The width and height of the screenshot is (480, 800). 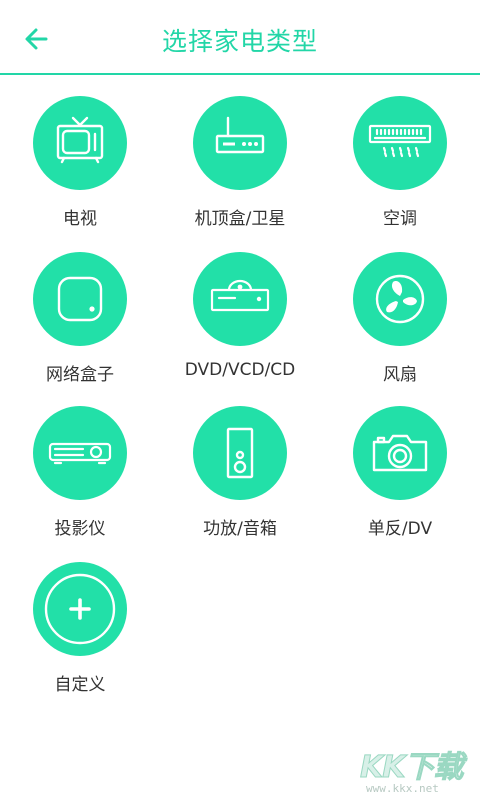 I want to click on device-label: 电视, so click(x=80, y=219).